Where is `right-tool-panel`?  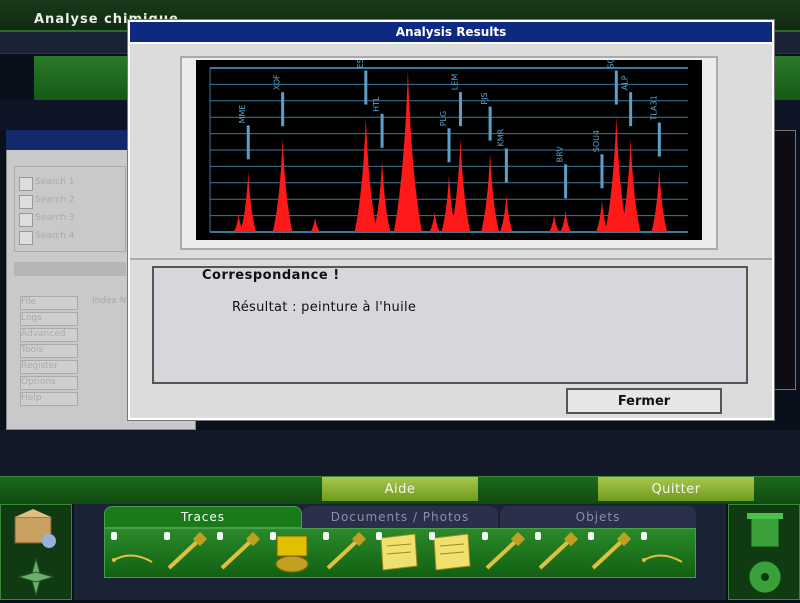 right-tool-panel is located at coordinates (764, 552).